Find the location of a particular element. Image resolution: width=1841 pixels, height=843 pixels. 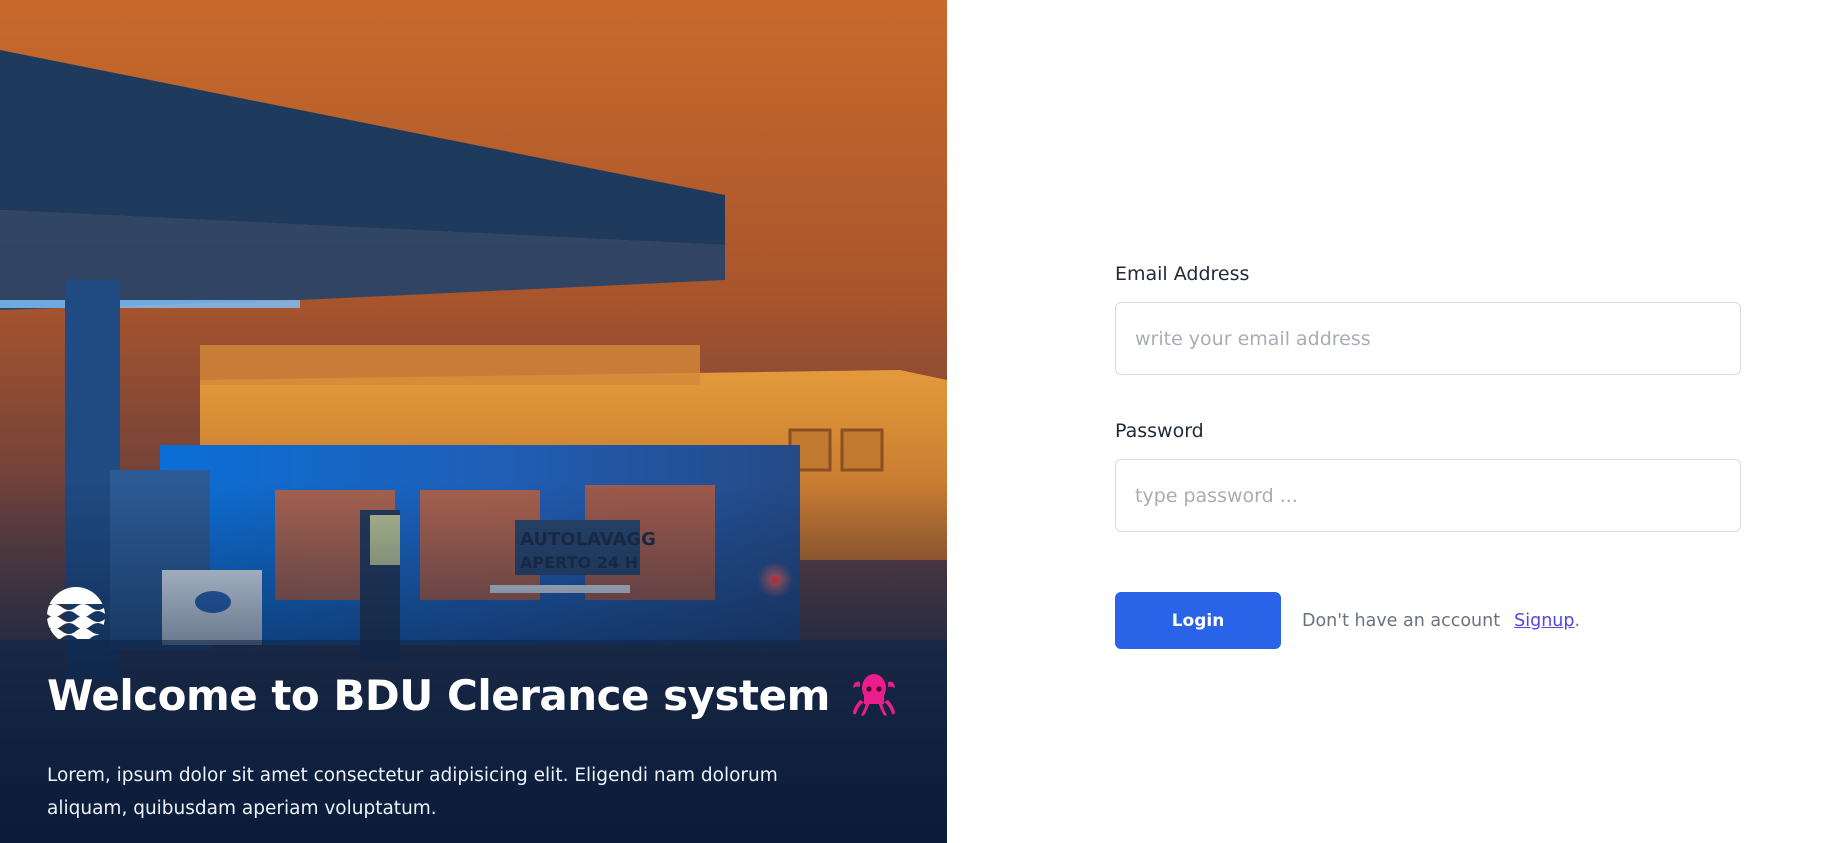

password-field-group: Password is located at coordinates (1428, 473).